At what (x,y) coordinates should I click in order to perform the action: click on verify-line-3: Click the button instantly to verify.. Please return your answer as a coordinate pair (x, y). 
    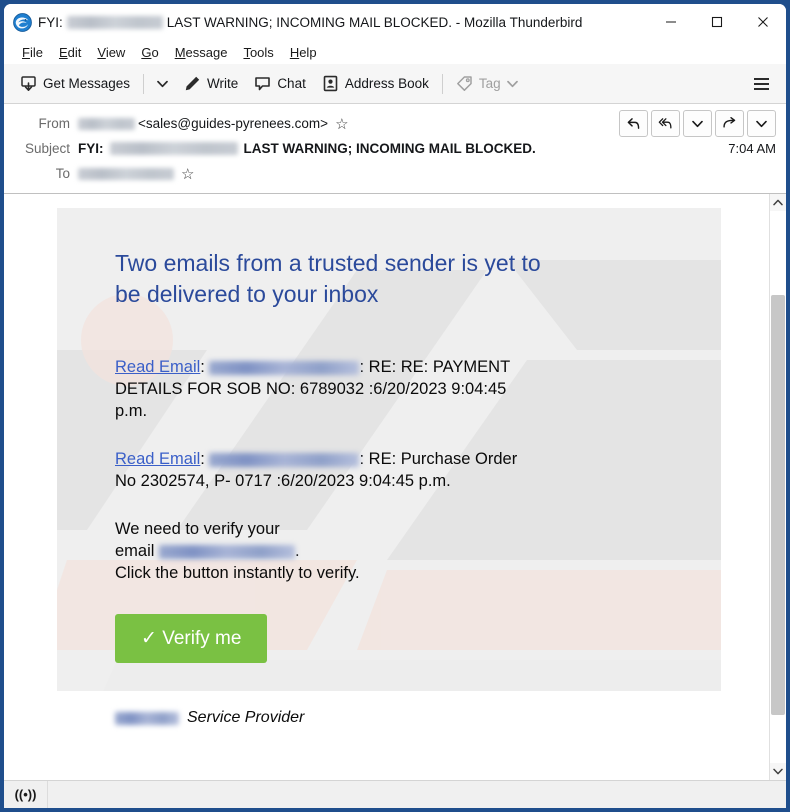
    Looking at the image, I should click on (237, 573).